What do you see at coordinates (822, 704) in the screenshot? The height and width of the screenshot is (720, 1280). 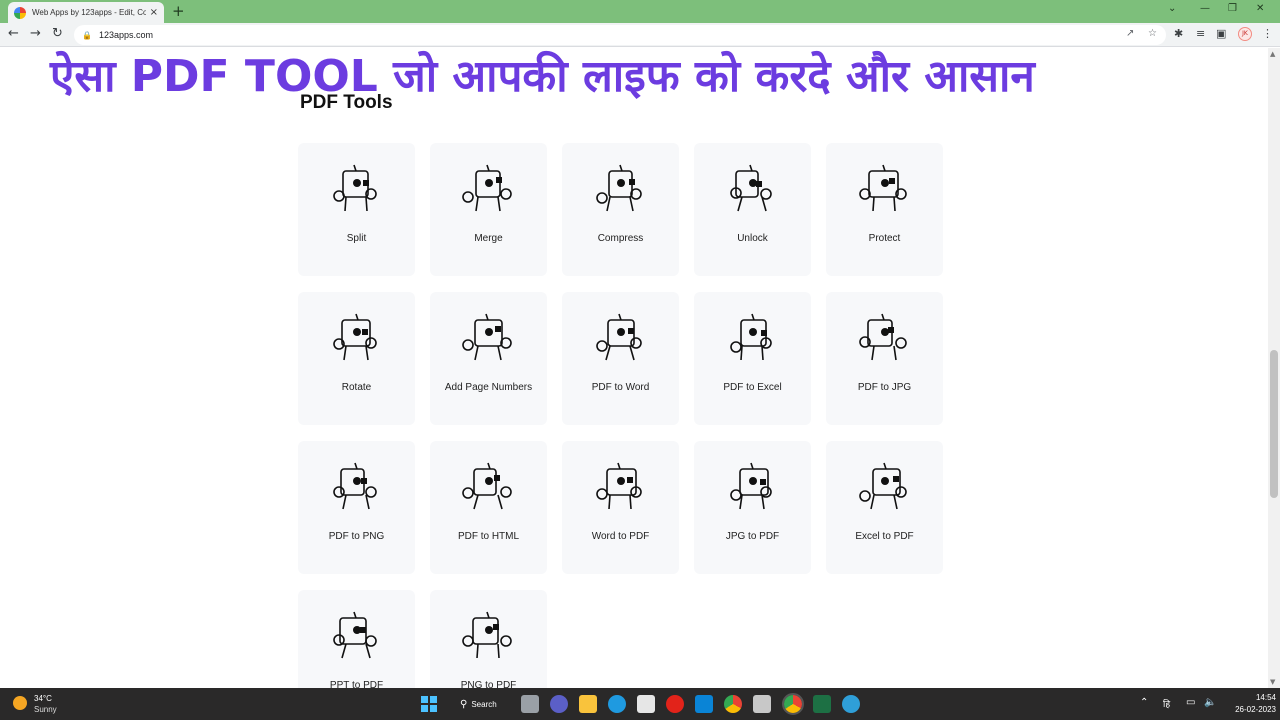 I see `excel-icon` at bounding box center [822, 704].